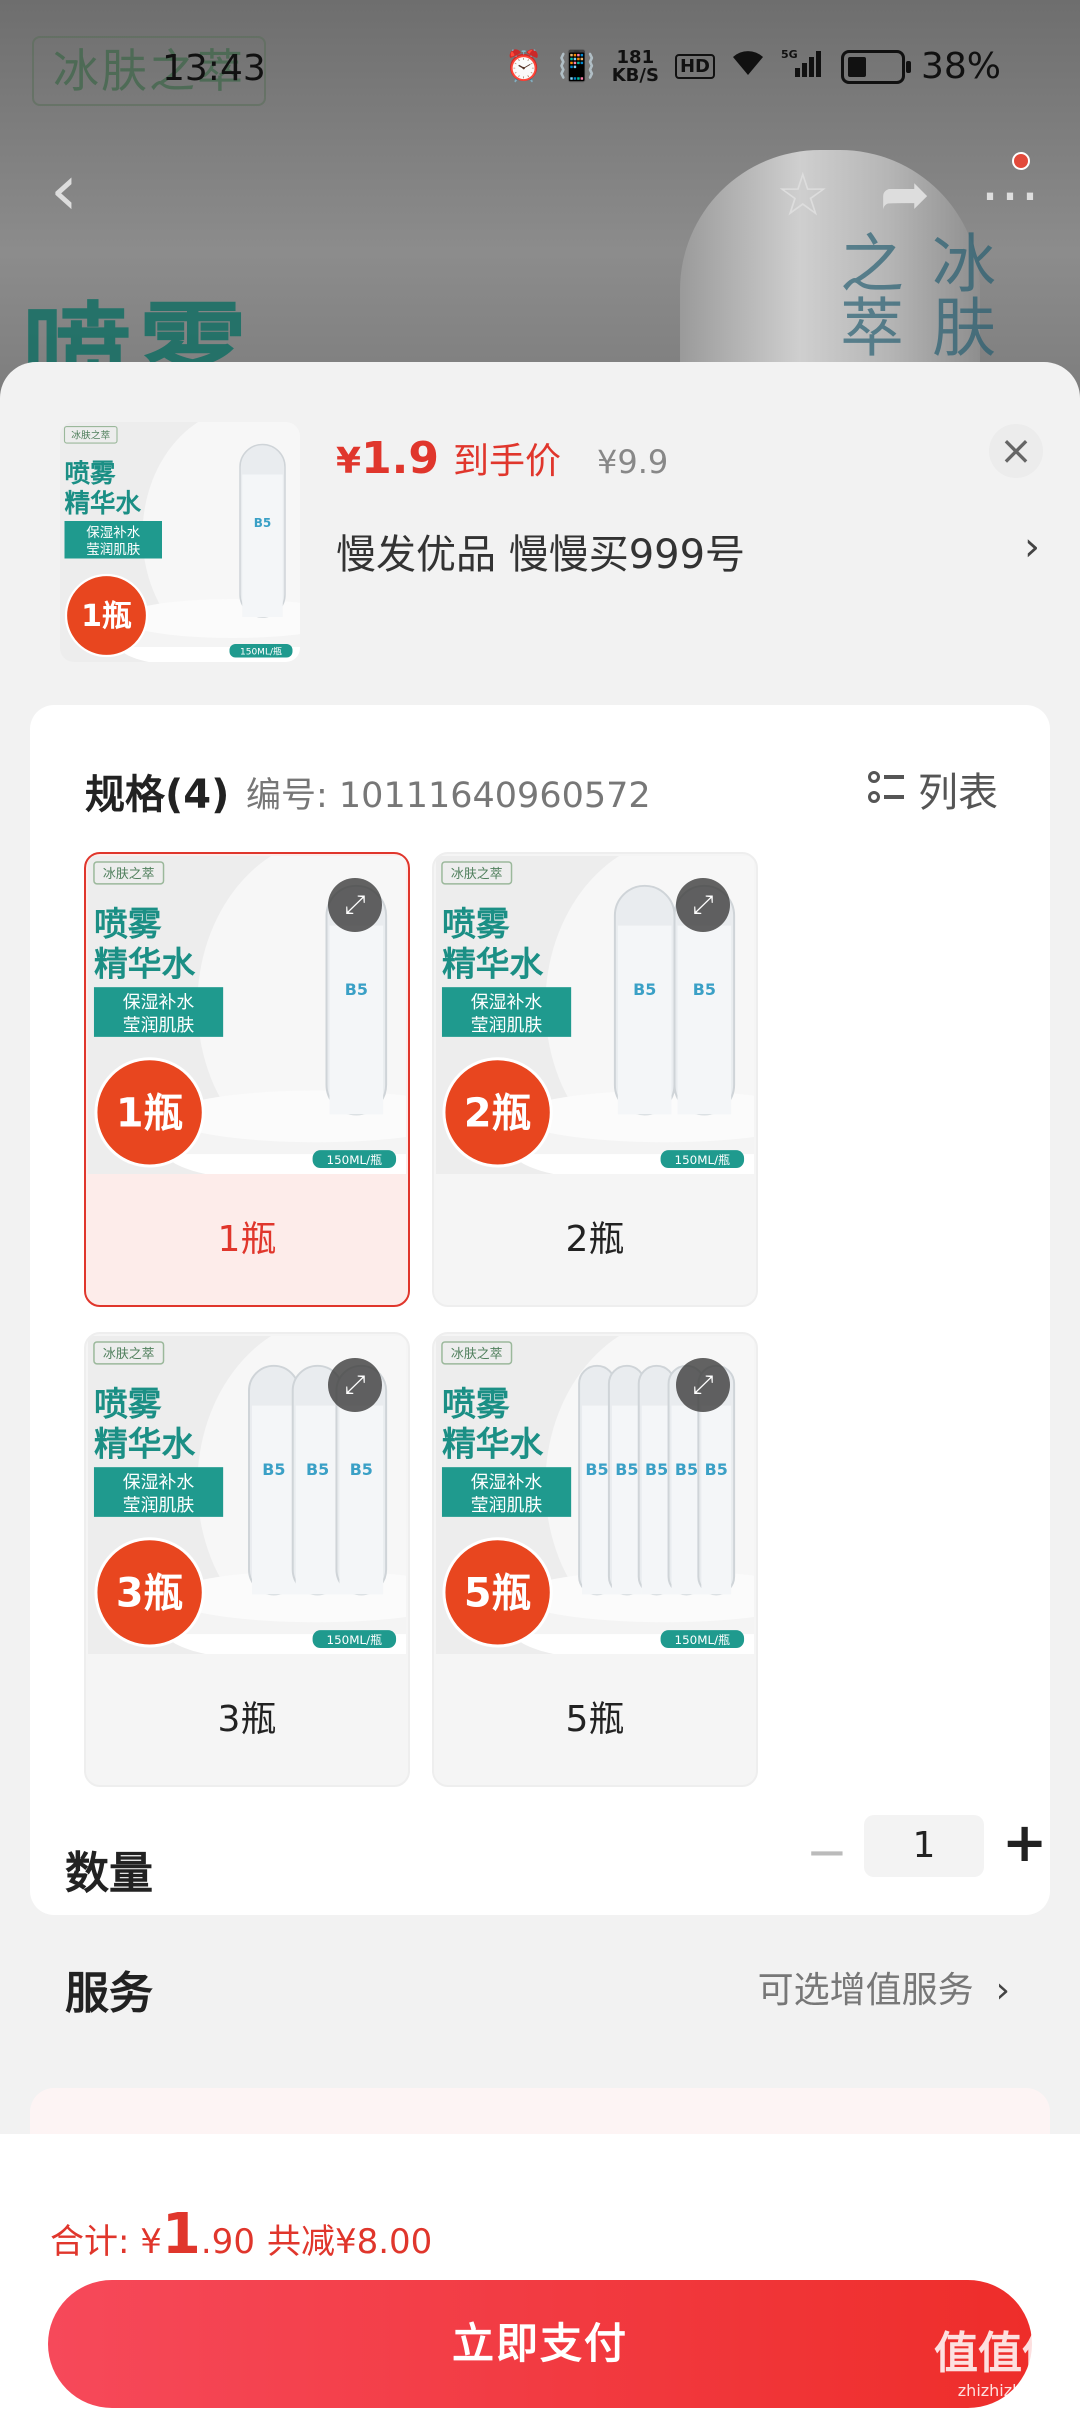  Describe the element at coordinates (507, 461) in the screenshot. I see `final-price-label: 到手价` at that location.